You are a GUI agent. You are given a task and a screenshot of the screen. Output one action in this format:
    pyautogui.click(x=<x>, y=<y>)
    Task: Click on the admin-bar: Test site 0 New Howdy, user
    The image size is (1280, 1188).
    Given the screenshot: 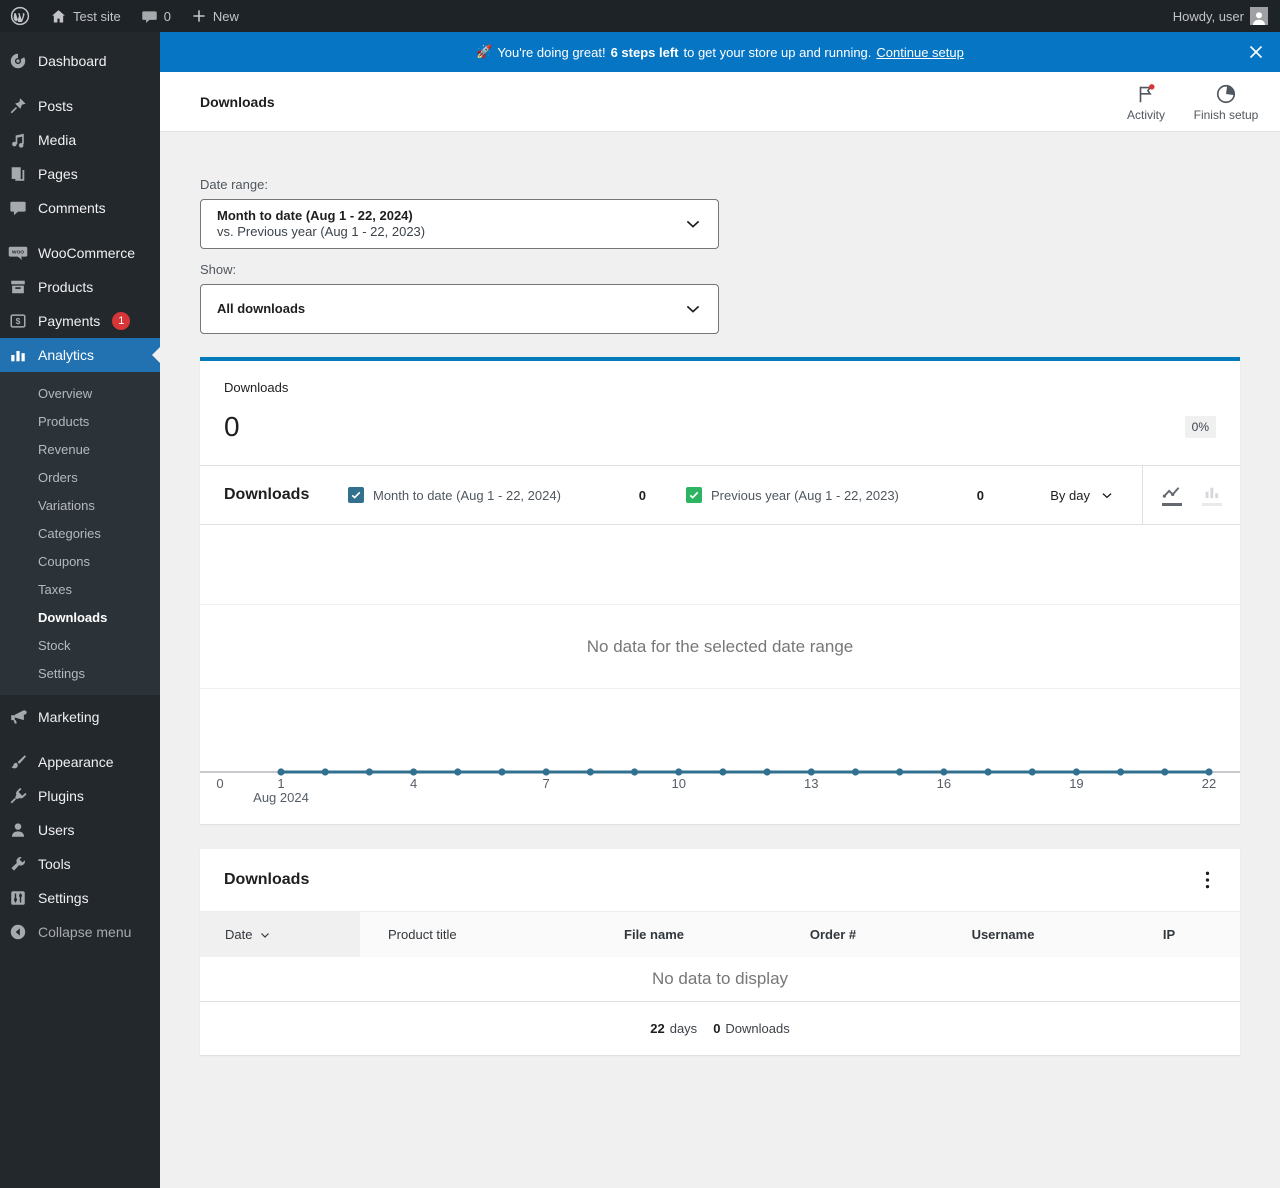 What is the action you would take?
    pyautogui.click(x=640, y=16)
    